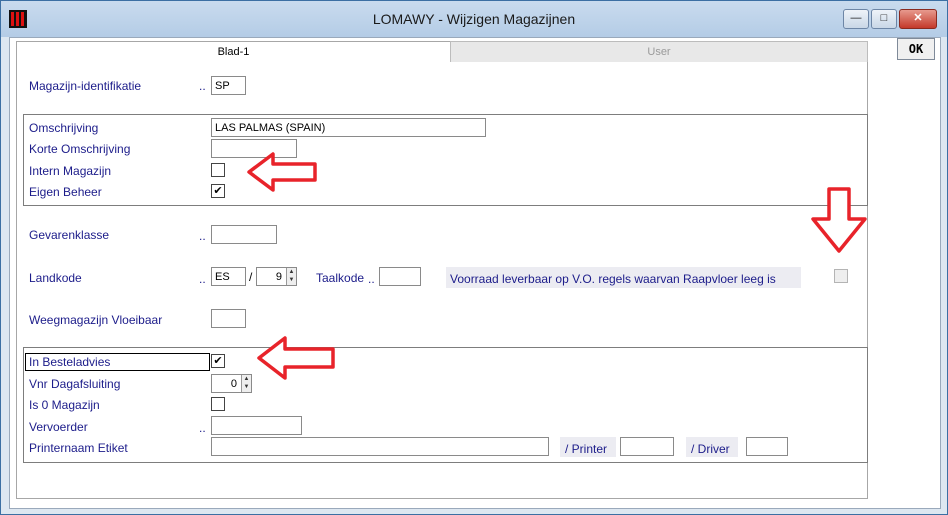 Image resolution: width=948 pixels, height=515 pixels. I want to click on printer-label: / Printer, so click(586, 449).